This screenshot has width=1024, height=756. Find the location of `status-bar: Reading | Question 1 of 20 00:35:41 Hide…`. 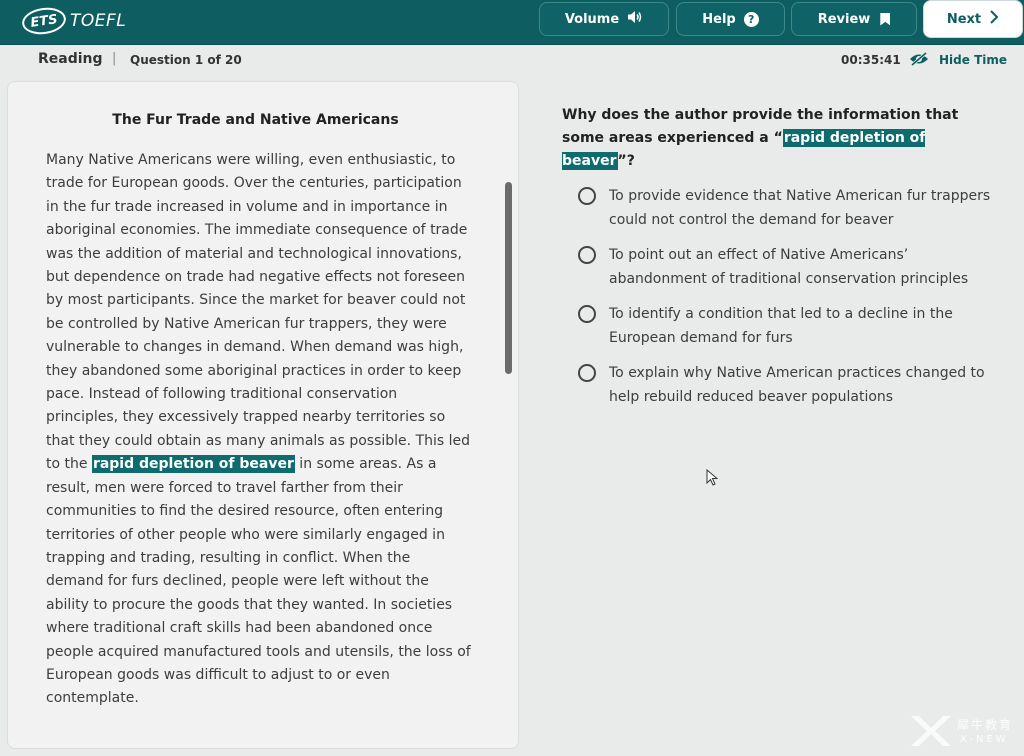

status-bar: Reading | Question 1 of 20 00:35:41 Hide… is located at coordinates (512, 60).